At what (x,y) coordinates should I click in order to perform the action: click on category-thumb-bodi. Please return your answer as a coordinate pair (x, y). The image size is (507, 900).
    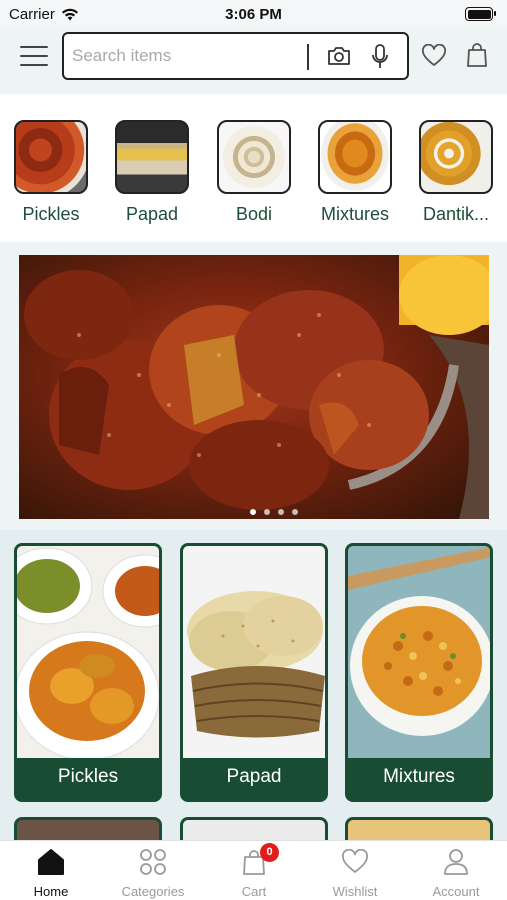
    Looking at the image, I should click on (254, 157).